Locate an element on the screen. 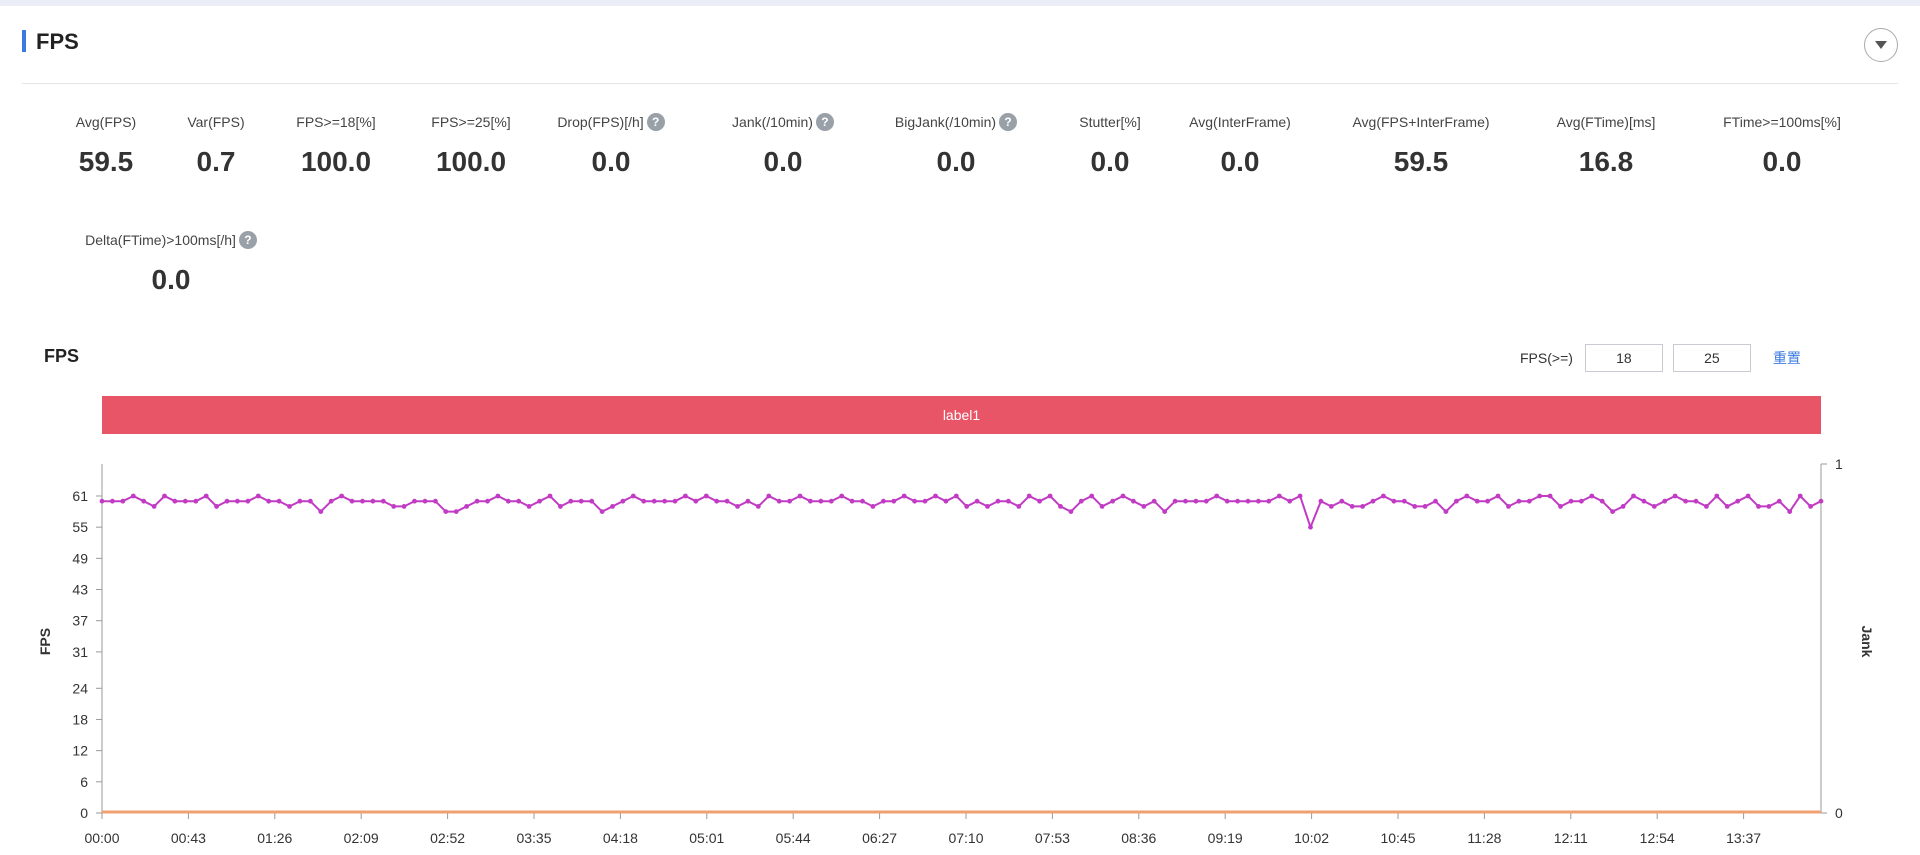 The width and height of the screenshot is (1920, 855). metric-label: Jank(/10min) is located at coordinates (772, 122).